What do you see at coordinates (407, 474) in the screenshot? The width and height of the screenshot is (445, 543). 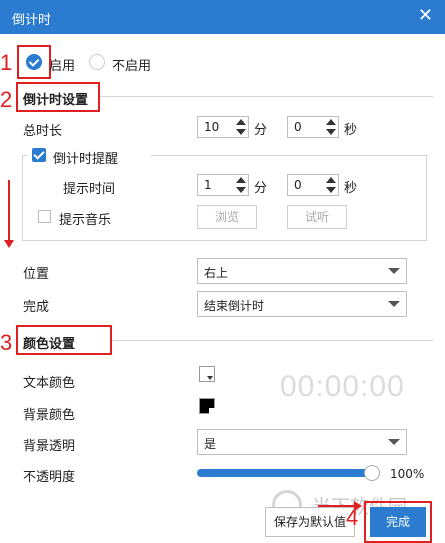 I see `opacity-value: 100%` at bounding box center [407, 474].